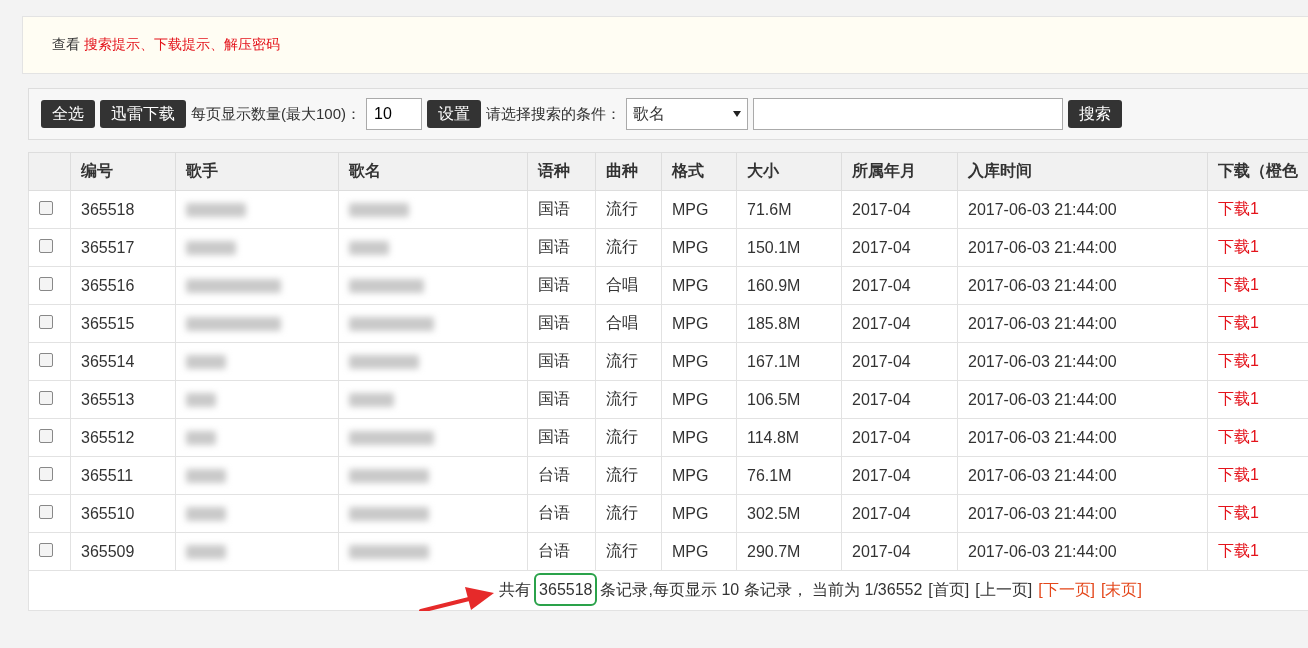  What do you see at coordinates (789, 323) in the screenshot?
I see `table-cell: 185.8M` at bounding box center [789, 323].